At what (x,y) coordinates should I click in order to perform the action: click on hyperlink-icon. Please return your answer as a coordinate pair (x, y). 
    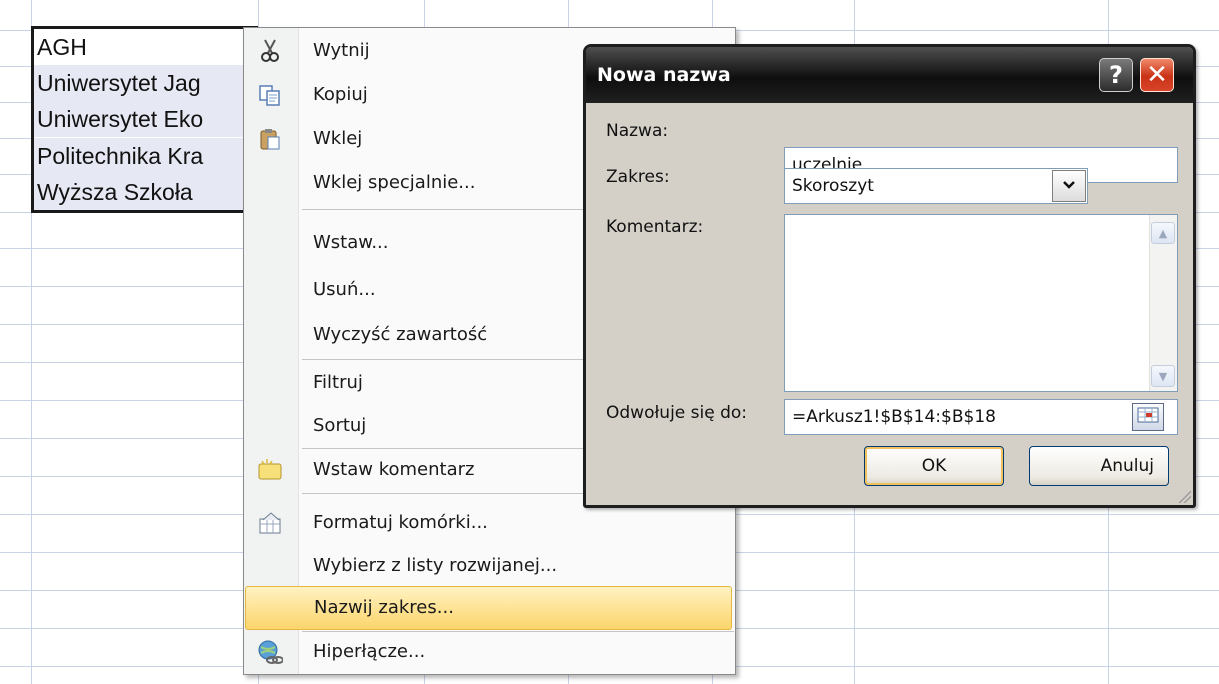
    Looking at the image, I should click on (270, 652).